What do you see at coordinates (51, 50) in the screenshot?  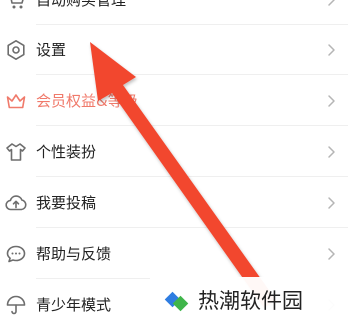 I see `menu-item-label: 设置` at bounding box center [51, 50].